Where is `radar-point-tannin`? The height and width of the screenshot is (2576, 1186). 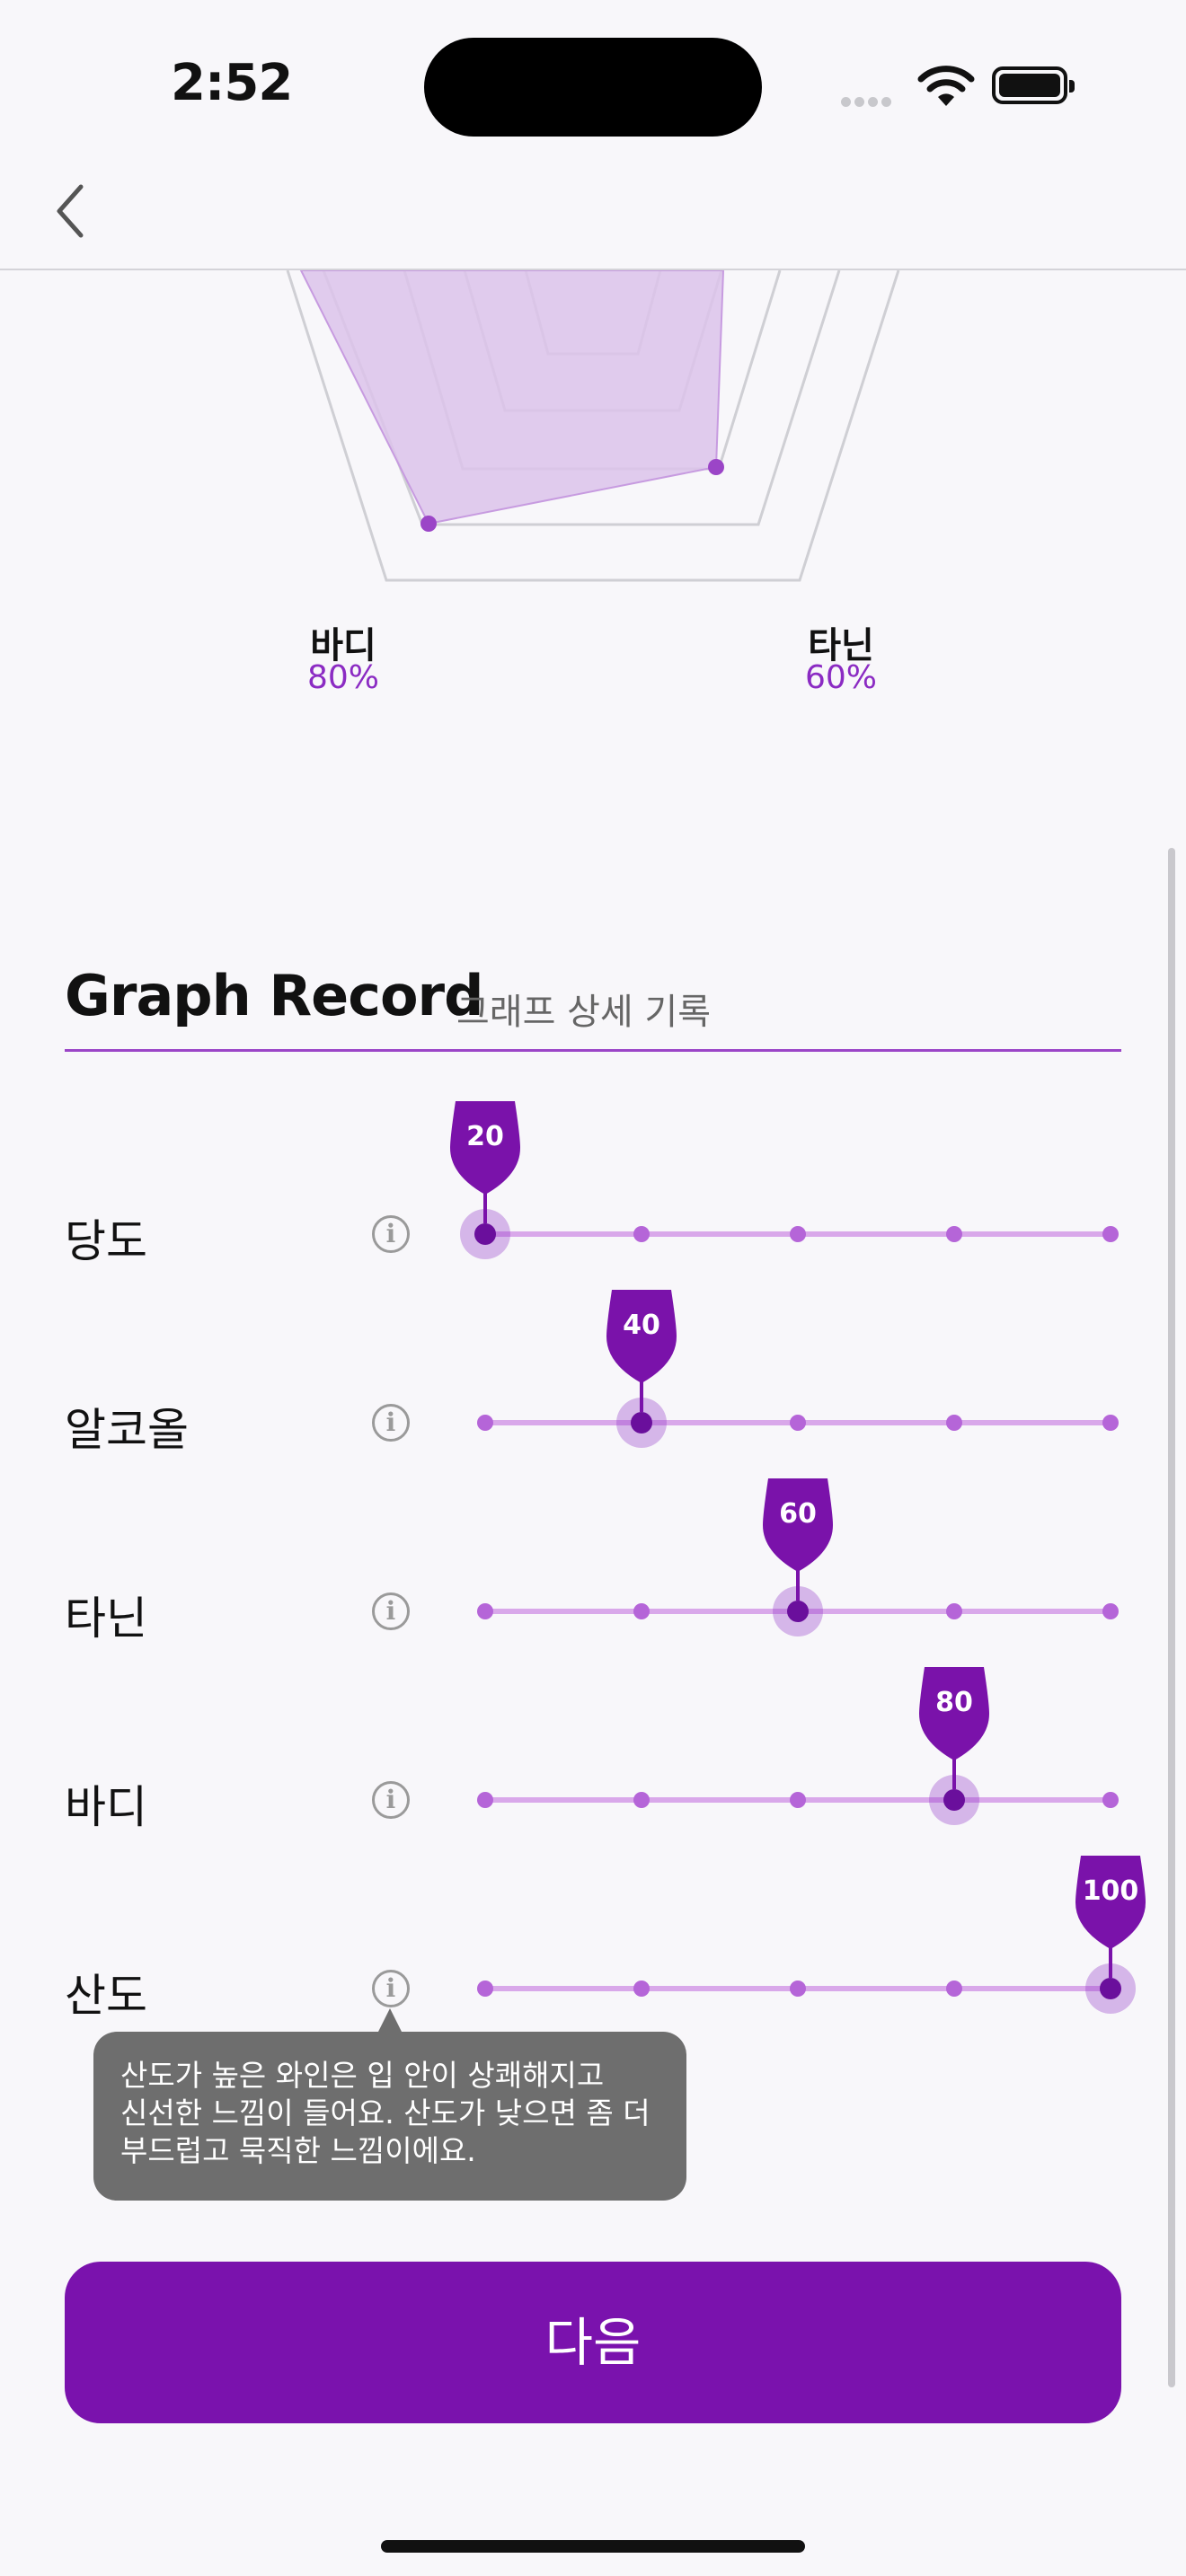
radar-point-tannin is located at coordinates (716, 467).